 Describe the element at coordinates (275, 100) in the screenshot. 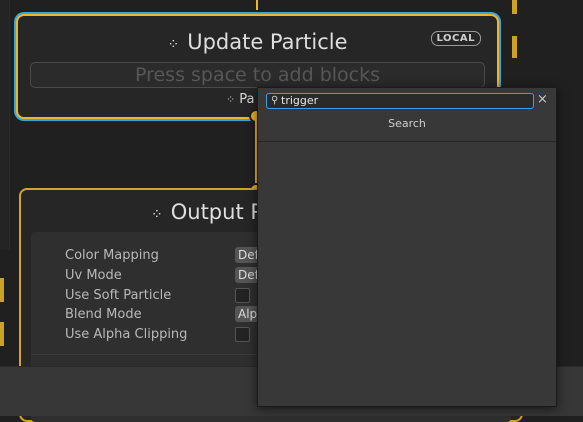

I see `search-icon: ⚲` at that location.